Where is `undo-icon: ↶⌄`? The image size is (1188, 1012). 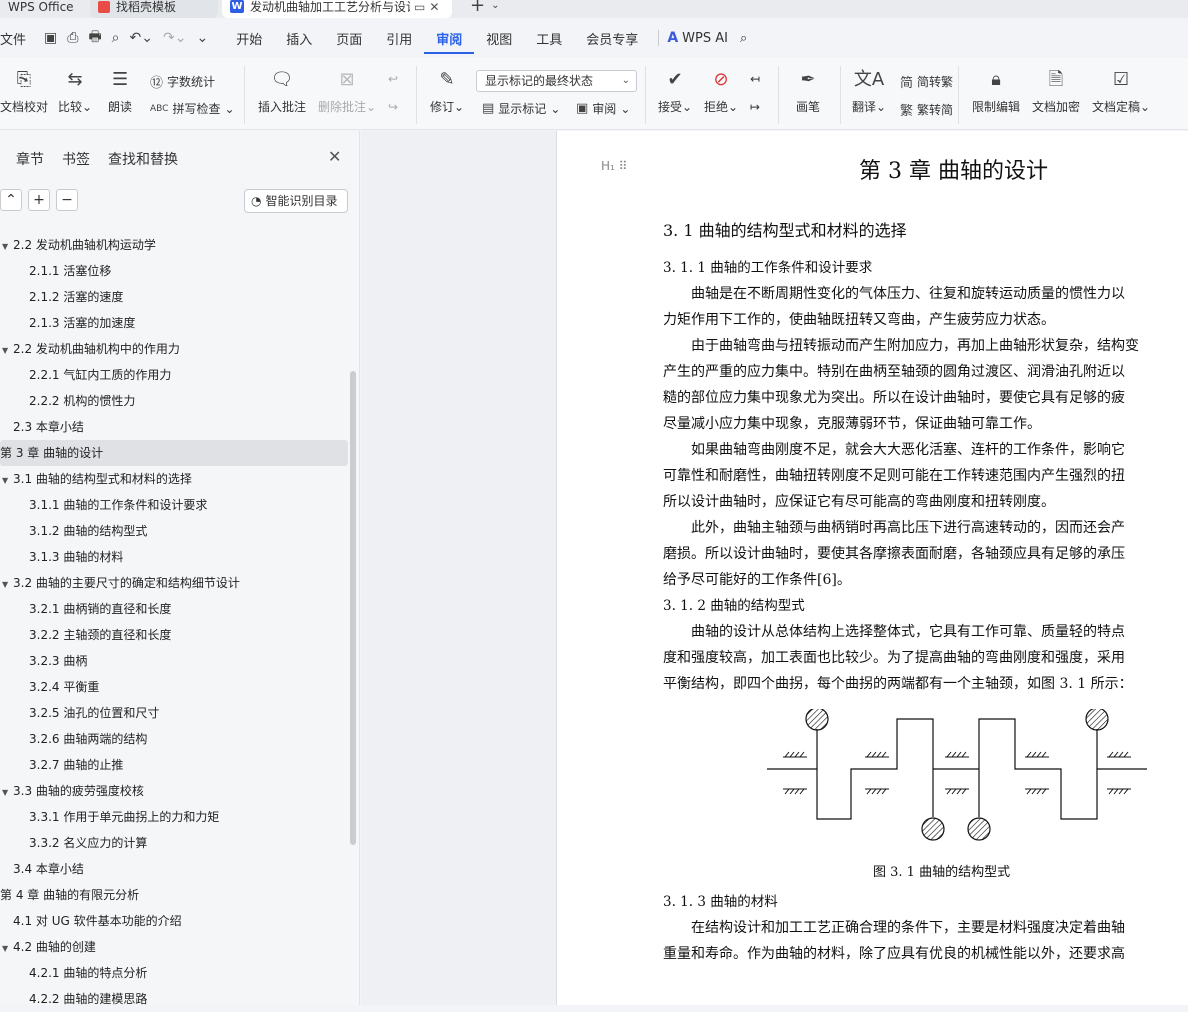 undo-icon: ↶⌄ is located at coordinates (141, 38).